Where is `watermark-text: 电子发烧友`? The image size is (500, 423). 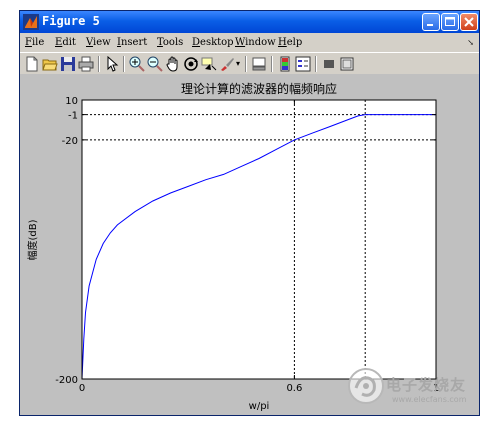 watermark-text: 电子发烧友 is located at coordinates (426, 385).